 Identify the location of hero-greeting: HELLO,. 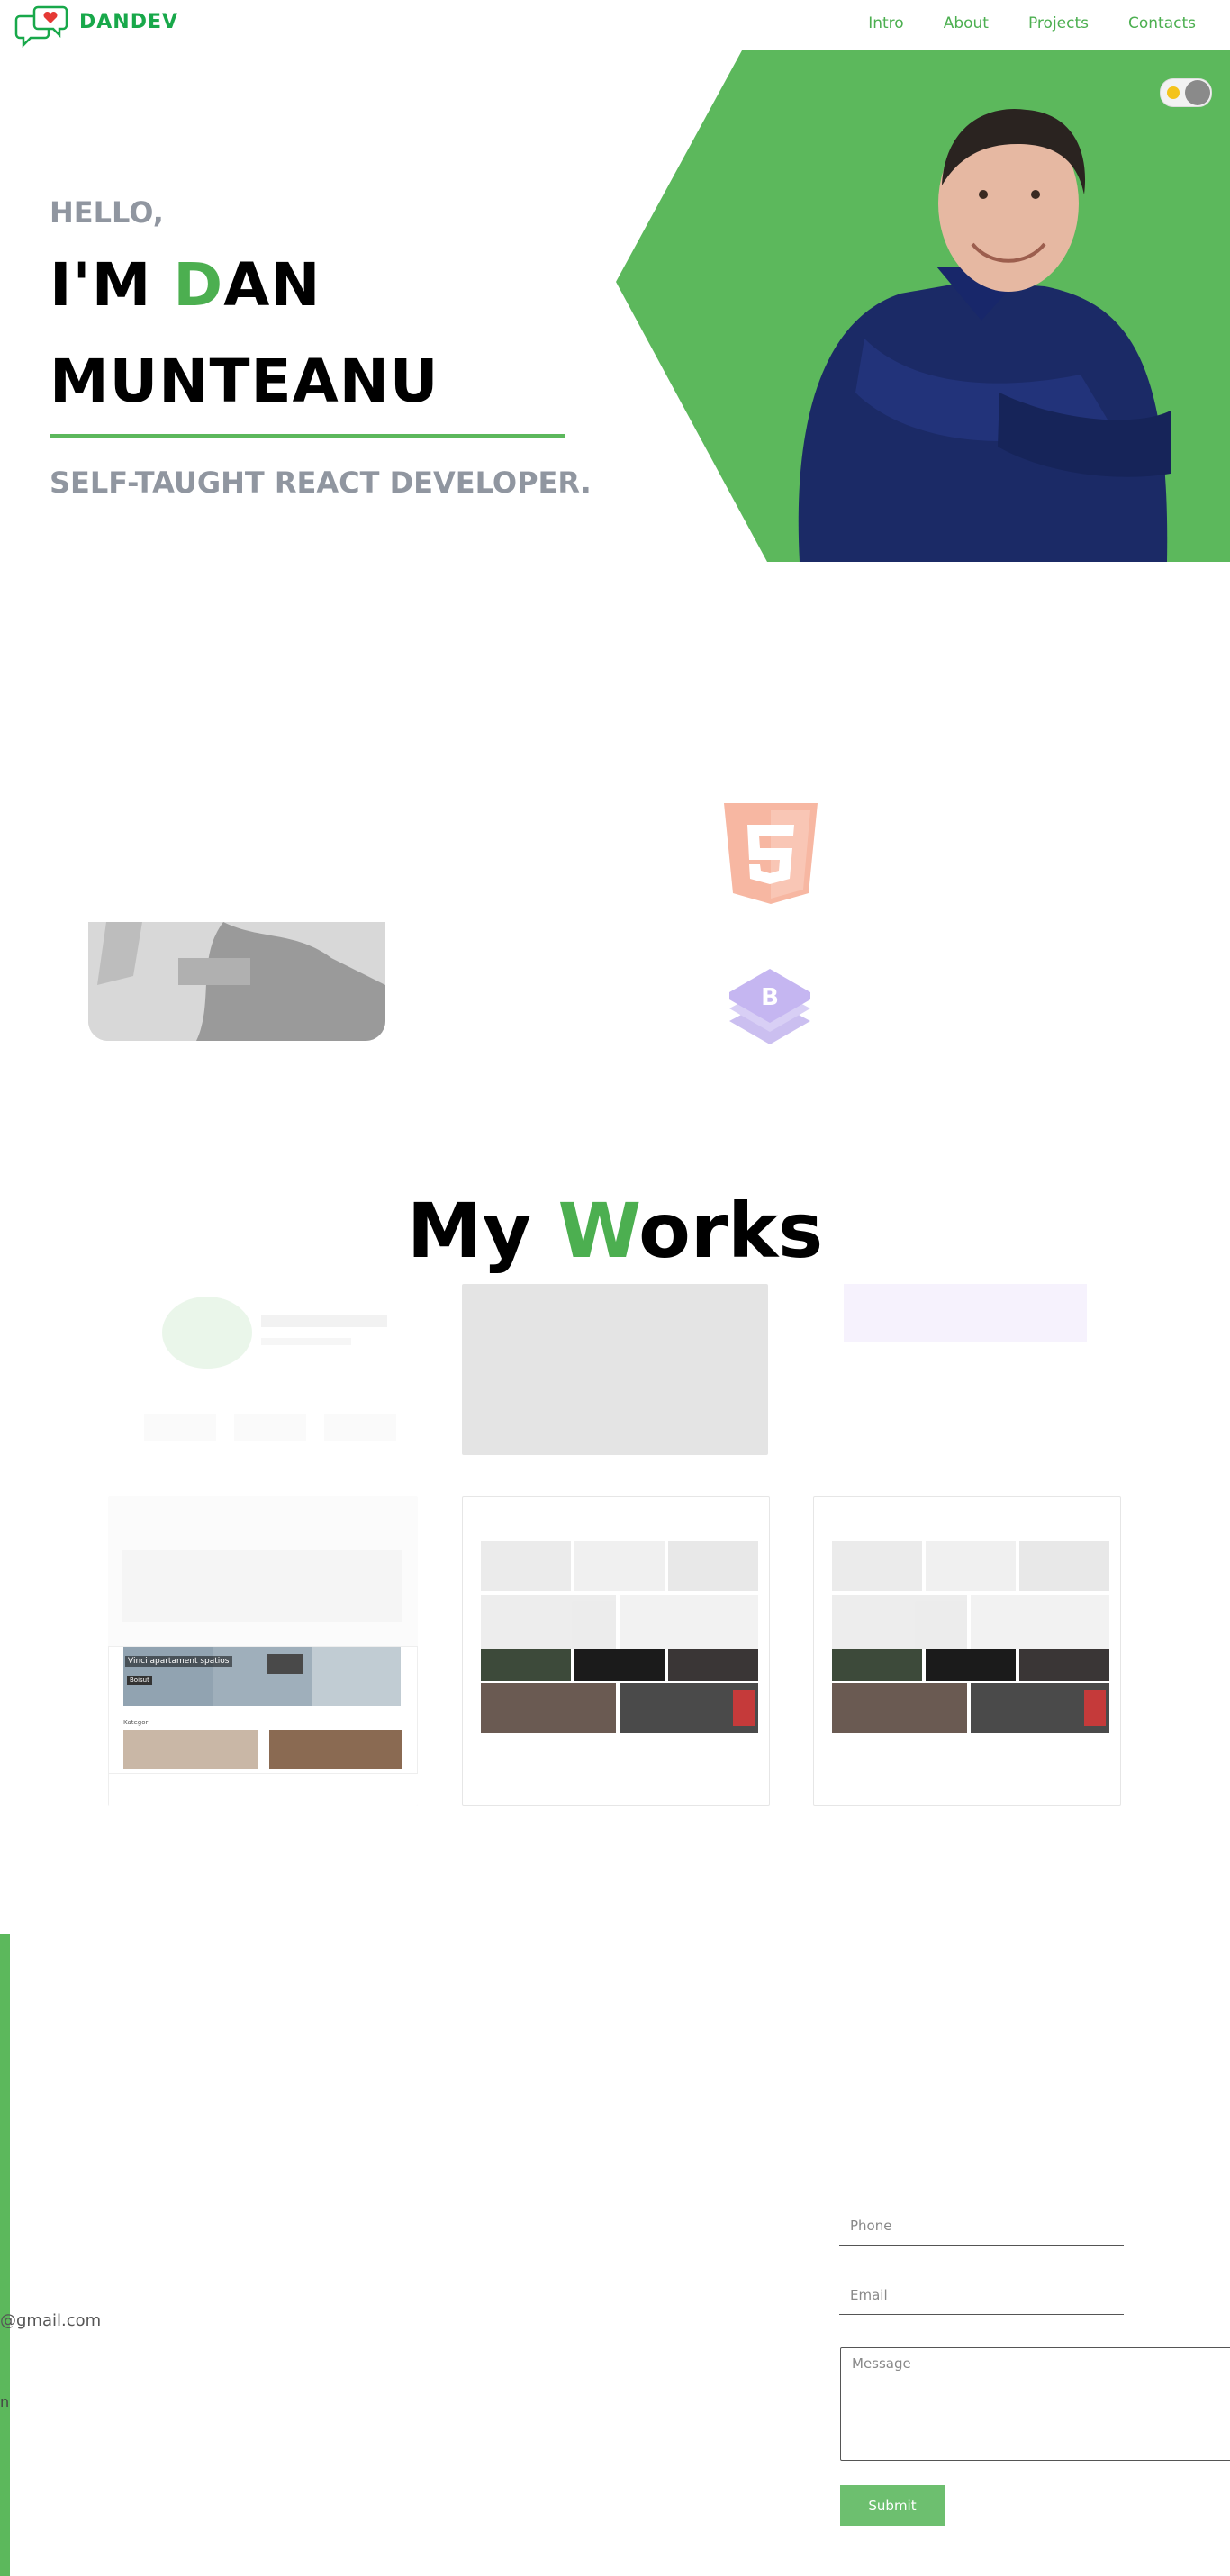
(107, 212).